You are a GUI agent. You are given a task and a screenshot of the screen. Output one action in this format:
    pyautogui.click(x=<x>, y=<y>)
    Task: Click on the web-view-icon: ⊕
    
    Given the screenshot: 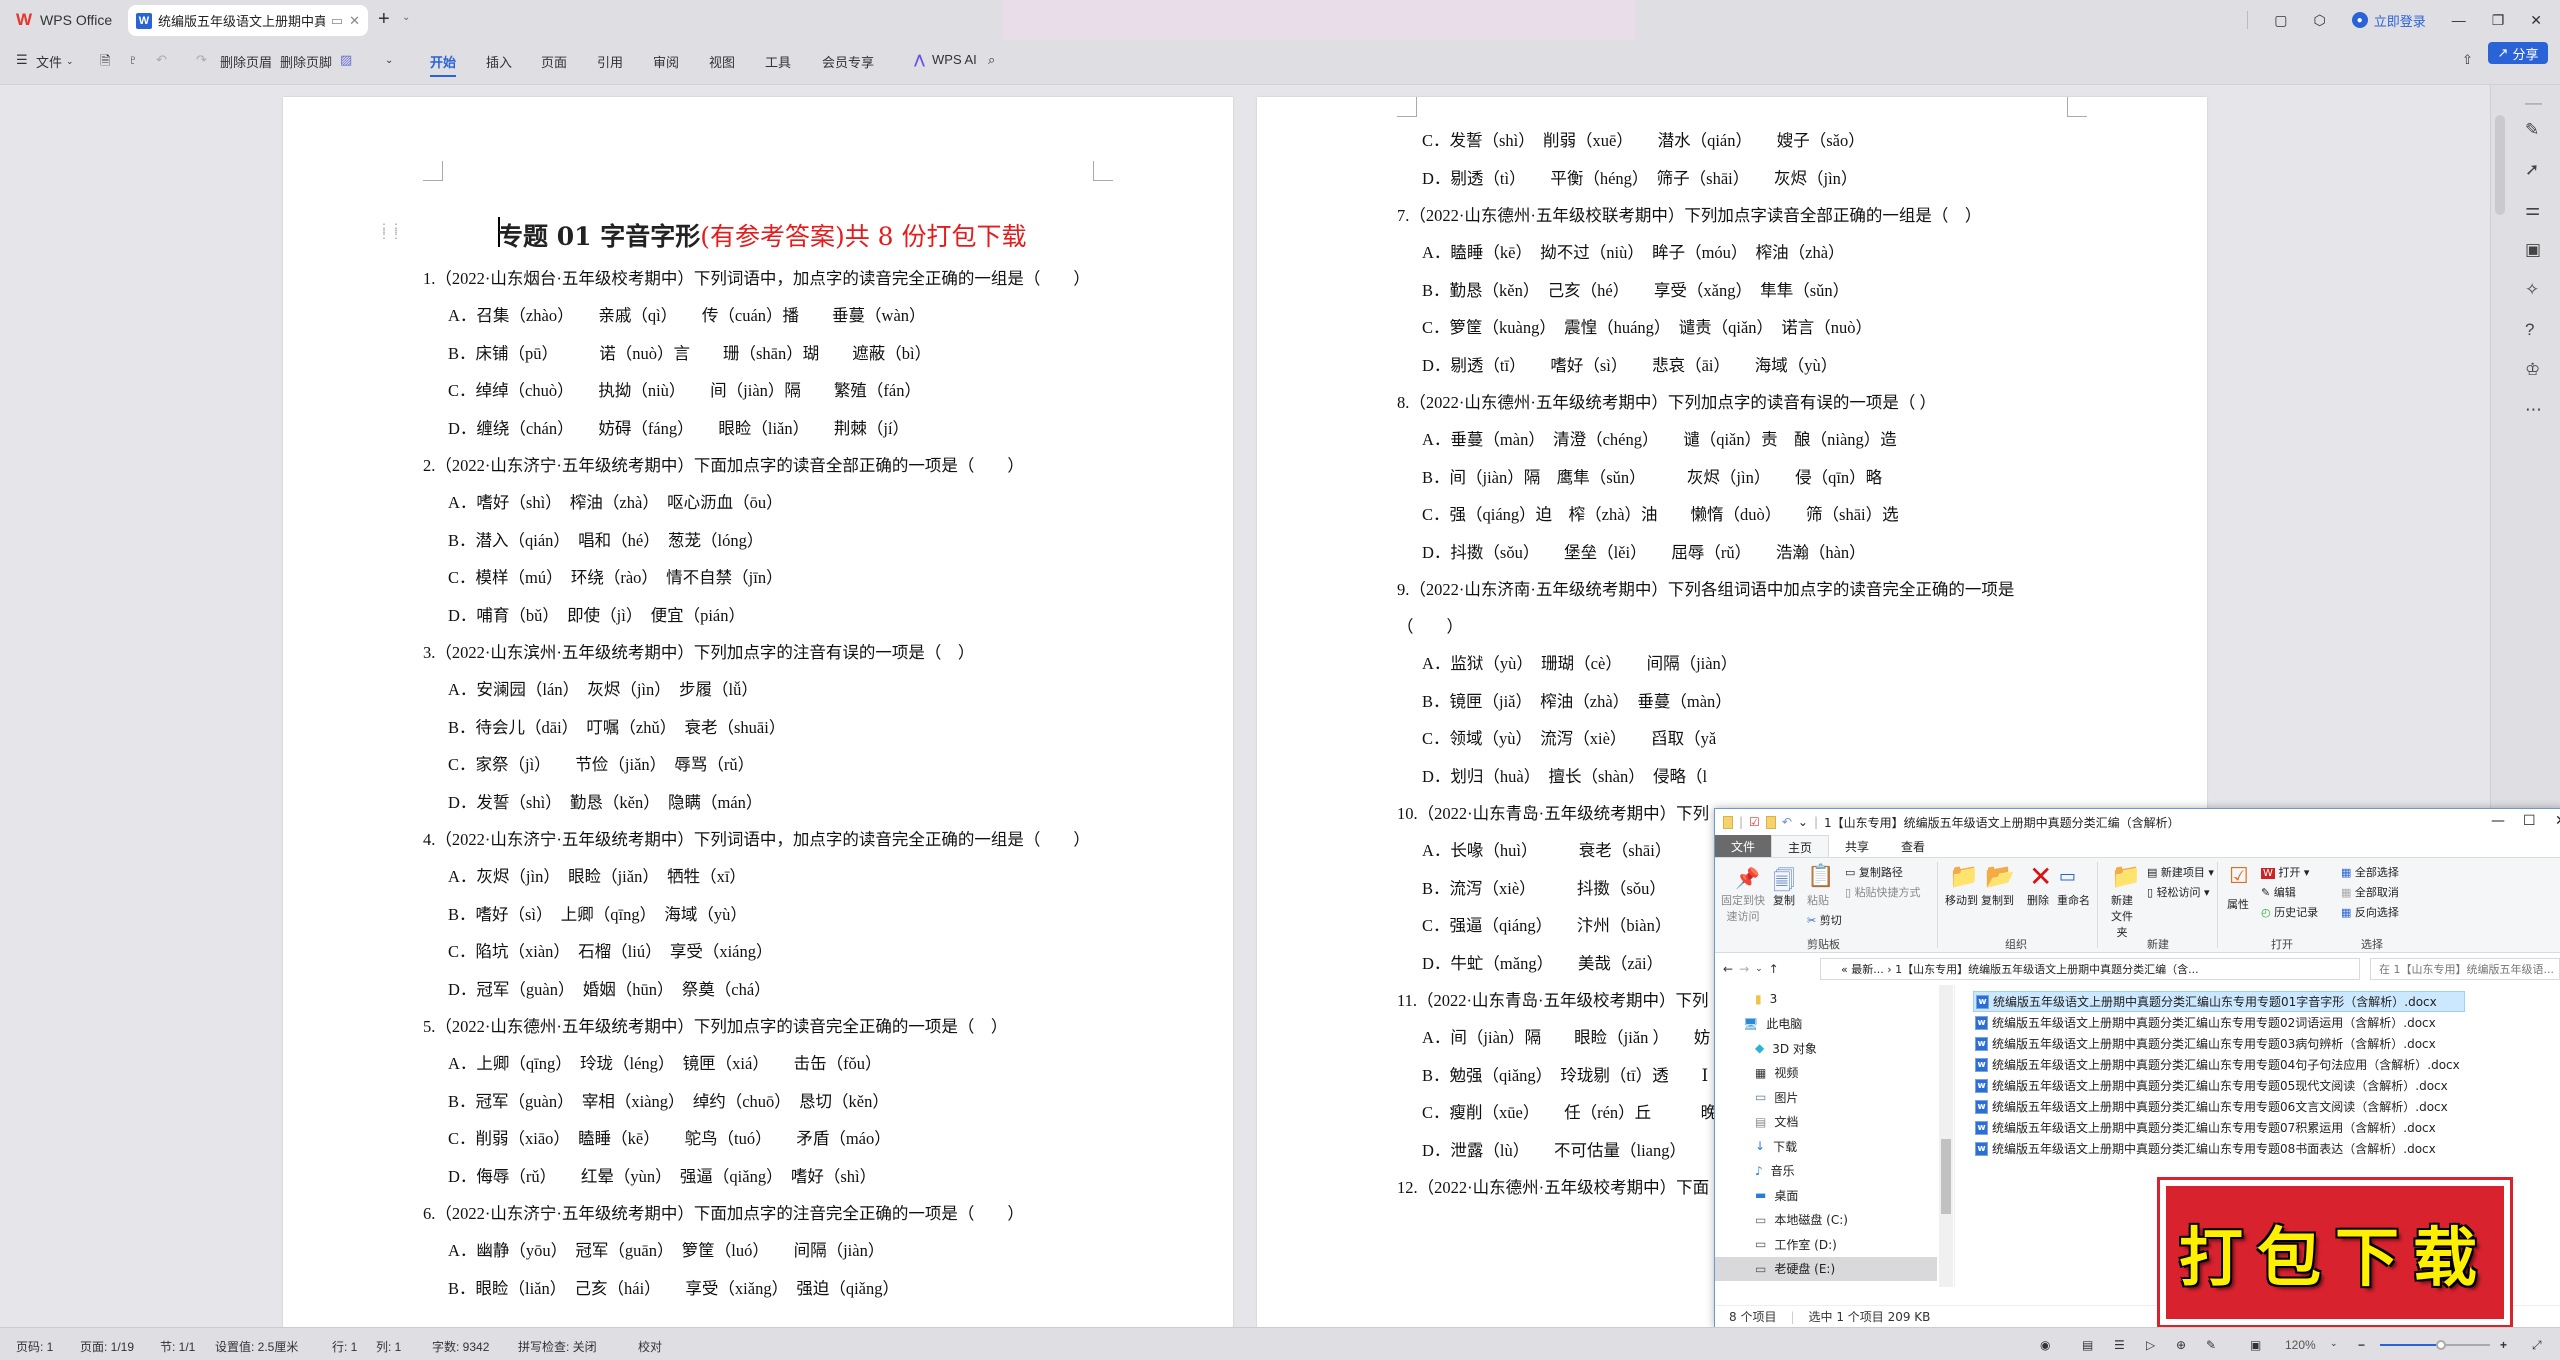 What is the action you would take?
    pyautogui.click(x=2181, y=1345)
    